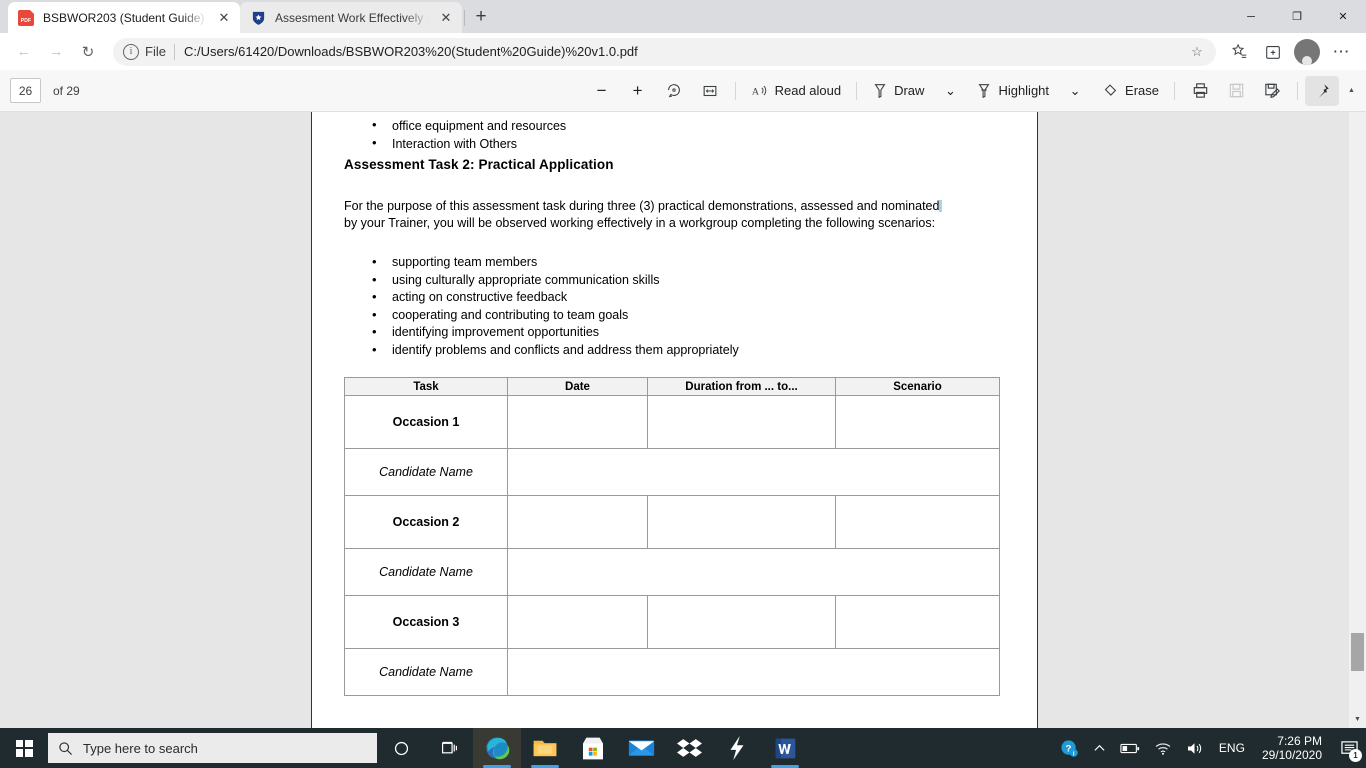 The width and height of the screenshot is (1366, 768). Describe the element at coordinates (1174, 90) in the screenshot. I see `toolbar-divider` at that location.